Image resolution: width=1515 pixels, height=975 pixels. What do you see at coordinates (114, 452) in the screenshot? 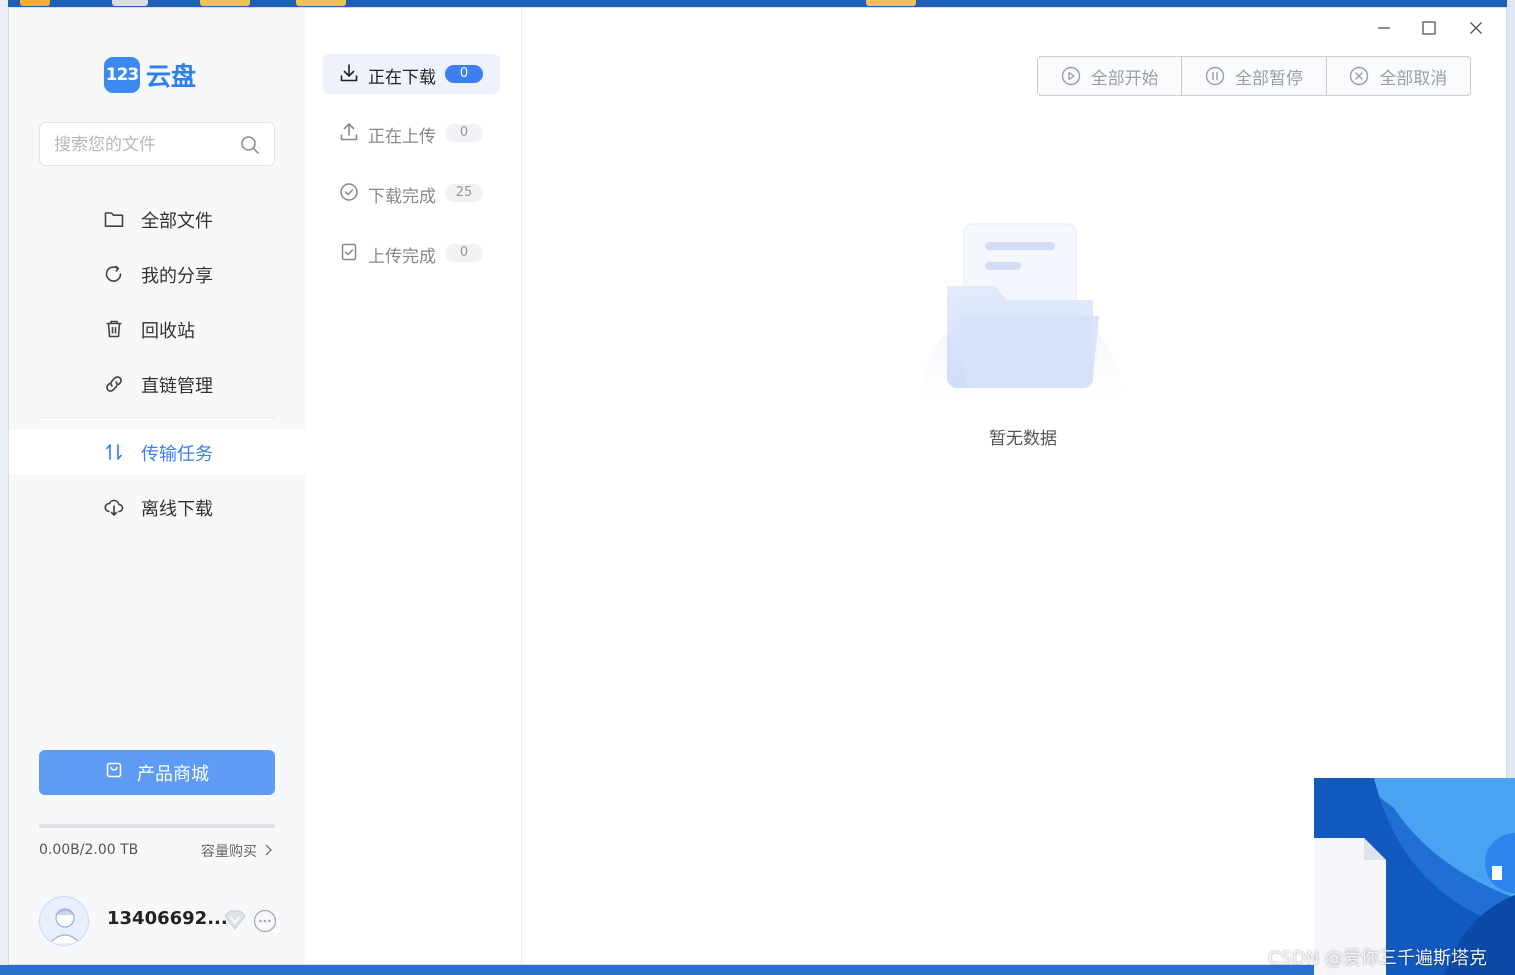
I see `transfer-icon` at bounding box center [114, 452].